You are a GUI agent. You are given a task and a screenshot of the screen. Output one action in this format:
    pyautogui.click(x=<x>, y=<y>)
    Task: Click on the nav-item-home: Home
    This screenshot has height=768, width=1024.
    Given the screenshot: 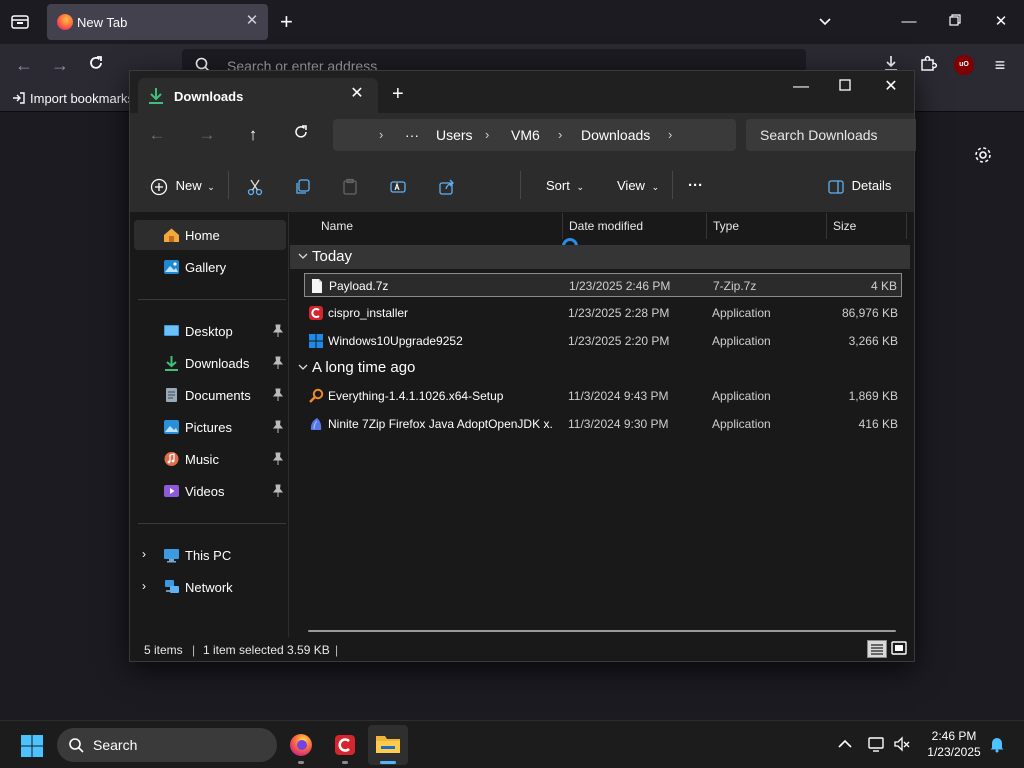 What is the action you would take?
    pyautogui.click(x=210, y=235)
    